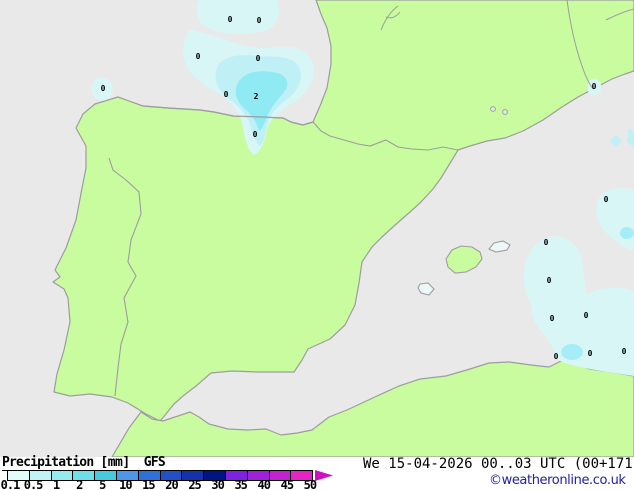  I want to click on legend-tick-label: 1, so click(56, 484).